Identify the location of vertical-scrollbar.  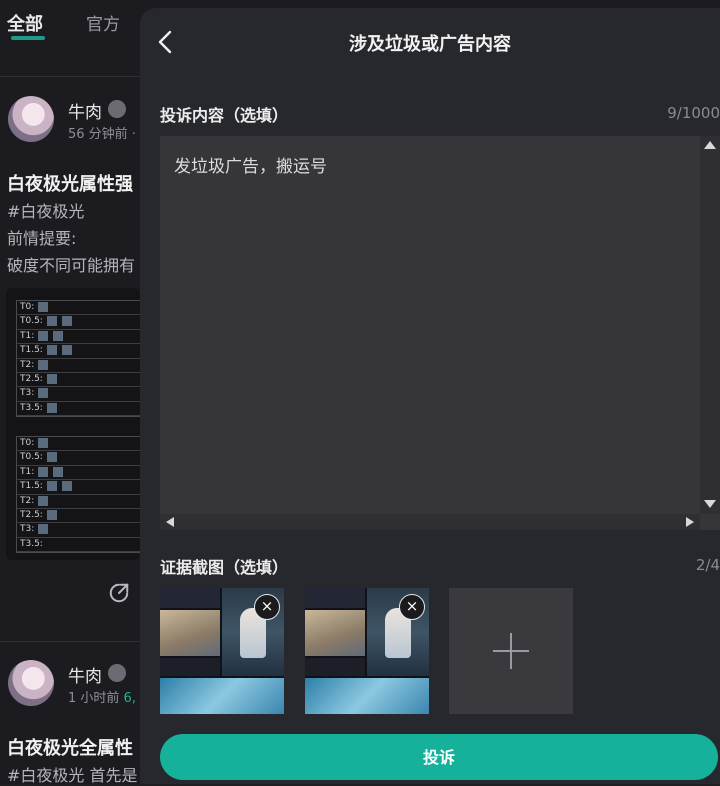
(710, 325).